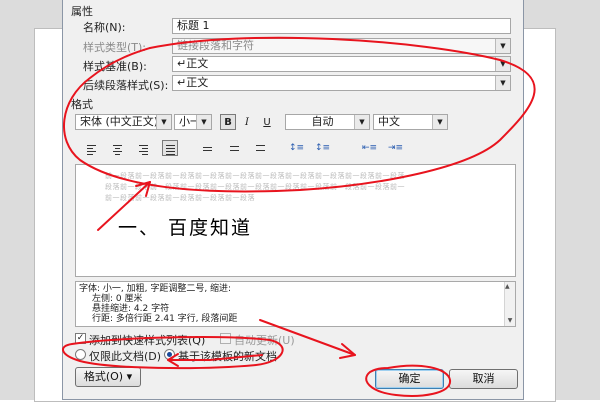 This screenshot has height=402, width=600. What do you see at coordinates (124, 206) in the screenshot?
I see `annotation-arrow-to-preview` at bounding box center [124, 206].